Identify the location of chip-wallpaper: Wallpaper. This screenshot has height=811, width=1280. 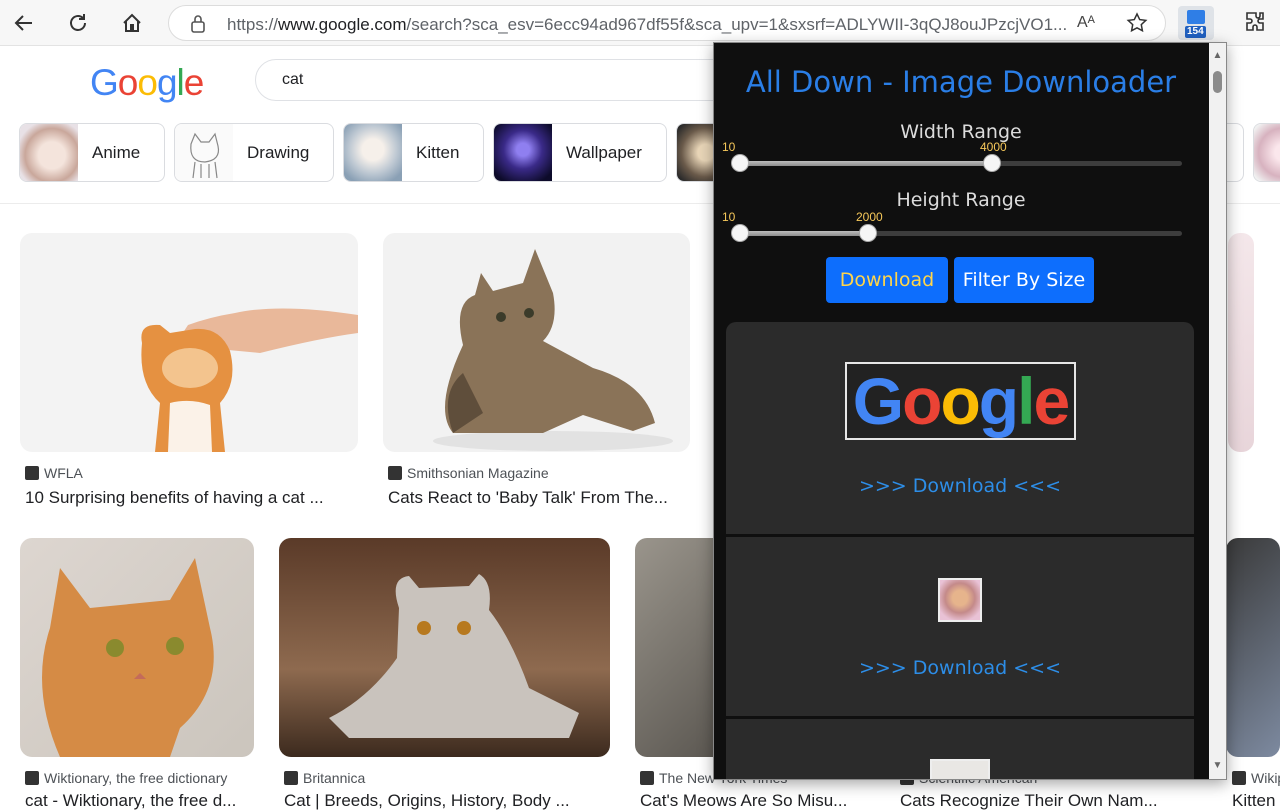
(580, 152).